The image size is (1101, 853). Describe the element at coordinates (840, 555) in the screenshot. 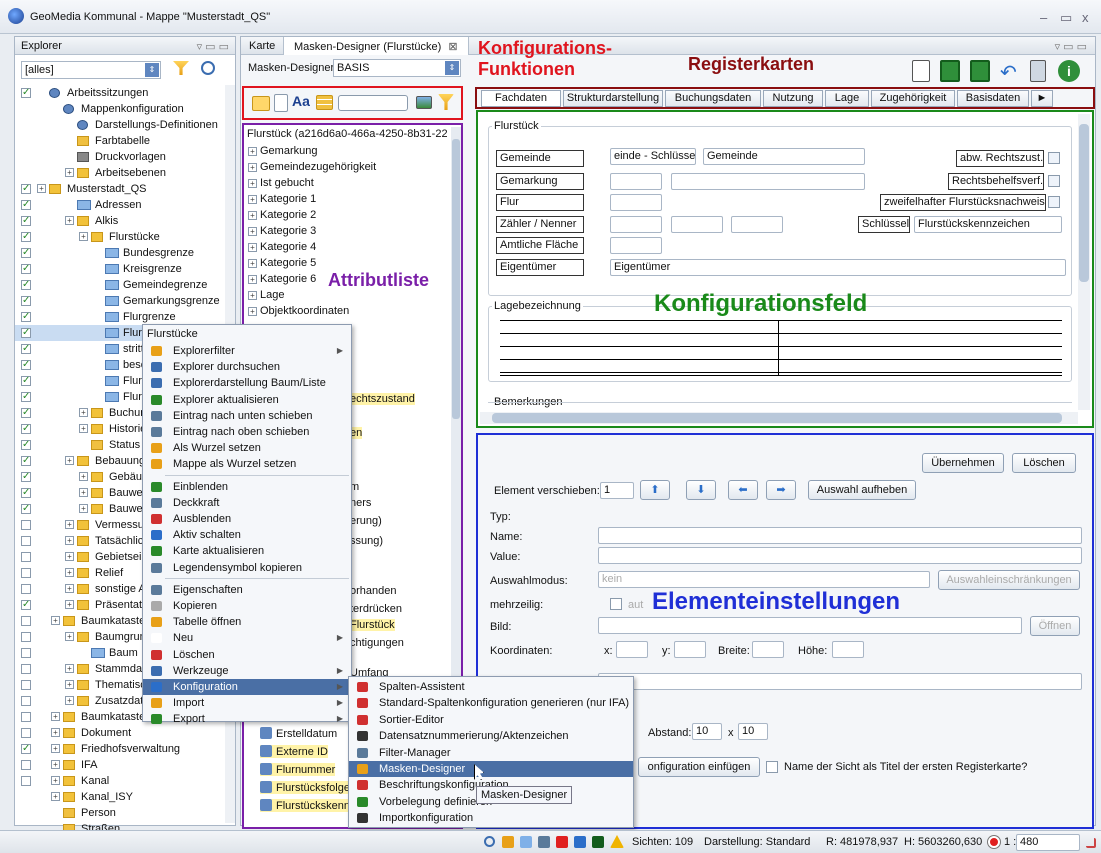

I see `value-field` at that location.